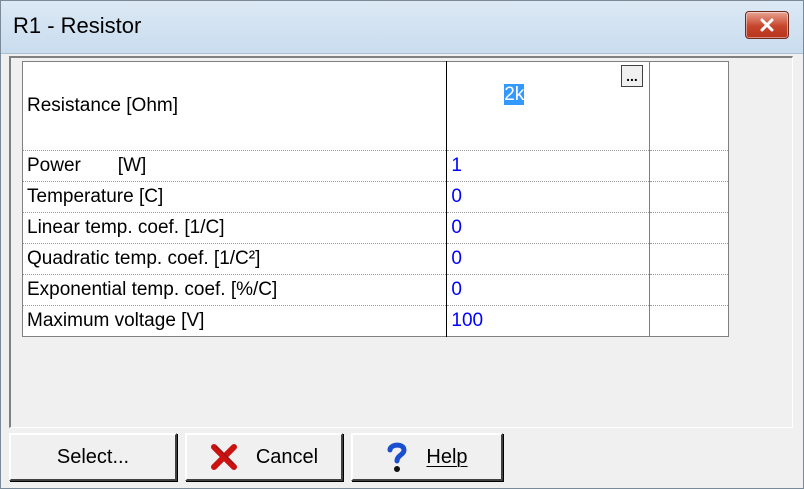 This screenshot has width=804, height=489. Describe the element at coordinates (402, 27) in the screenshot. I see `title-bar: R1 - Resistor` at that location.